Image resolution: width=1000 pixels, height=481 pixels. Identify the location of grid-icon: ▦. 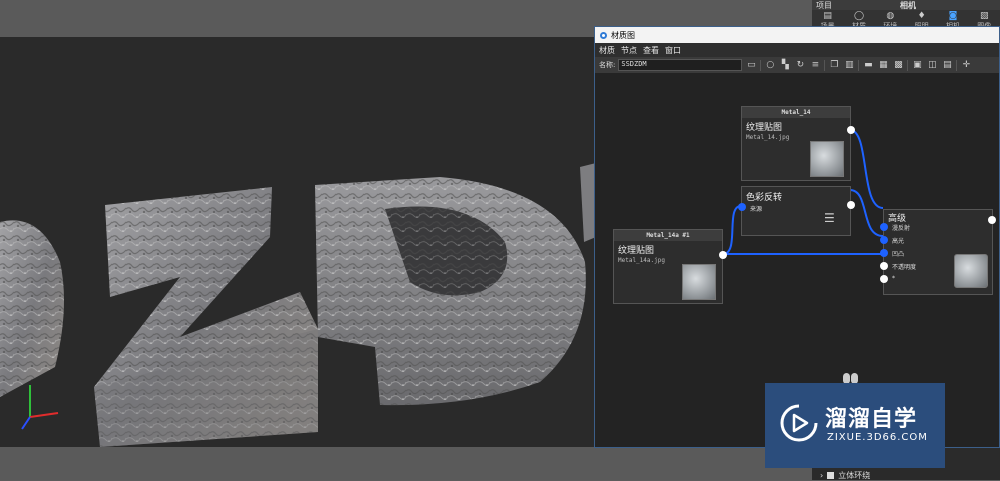
(883, 65).